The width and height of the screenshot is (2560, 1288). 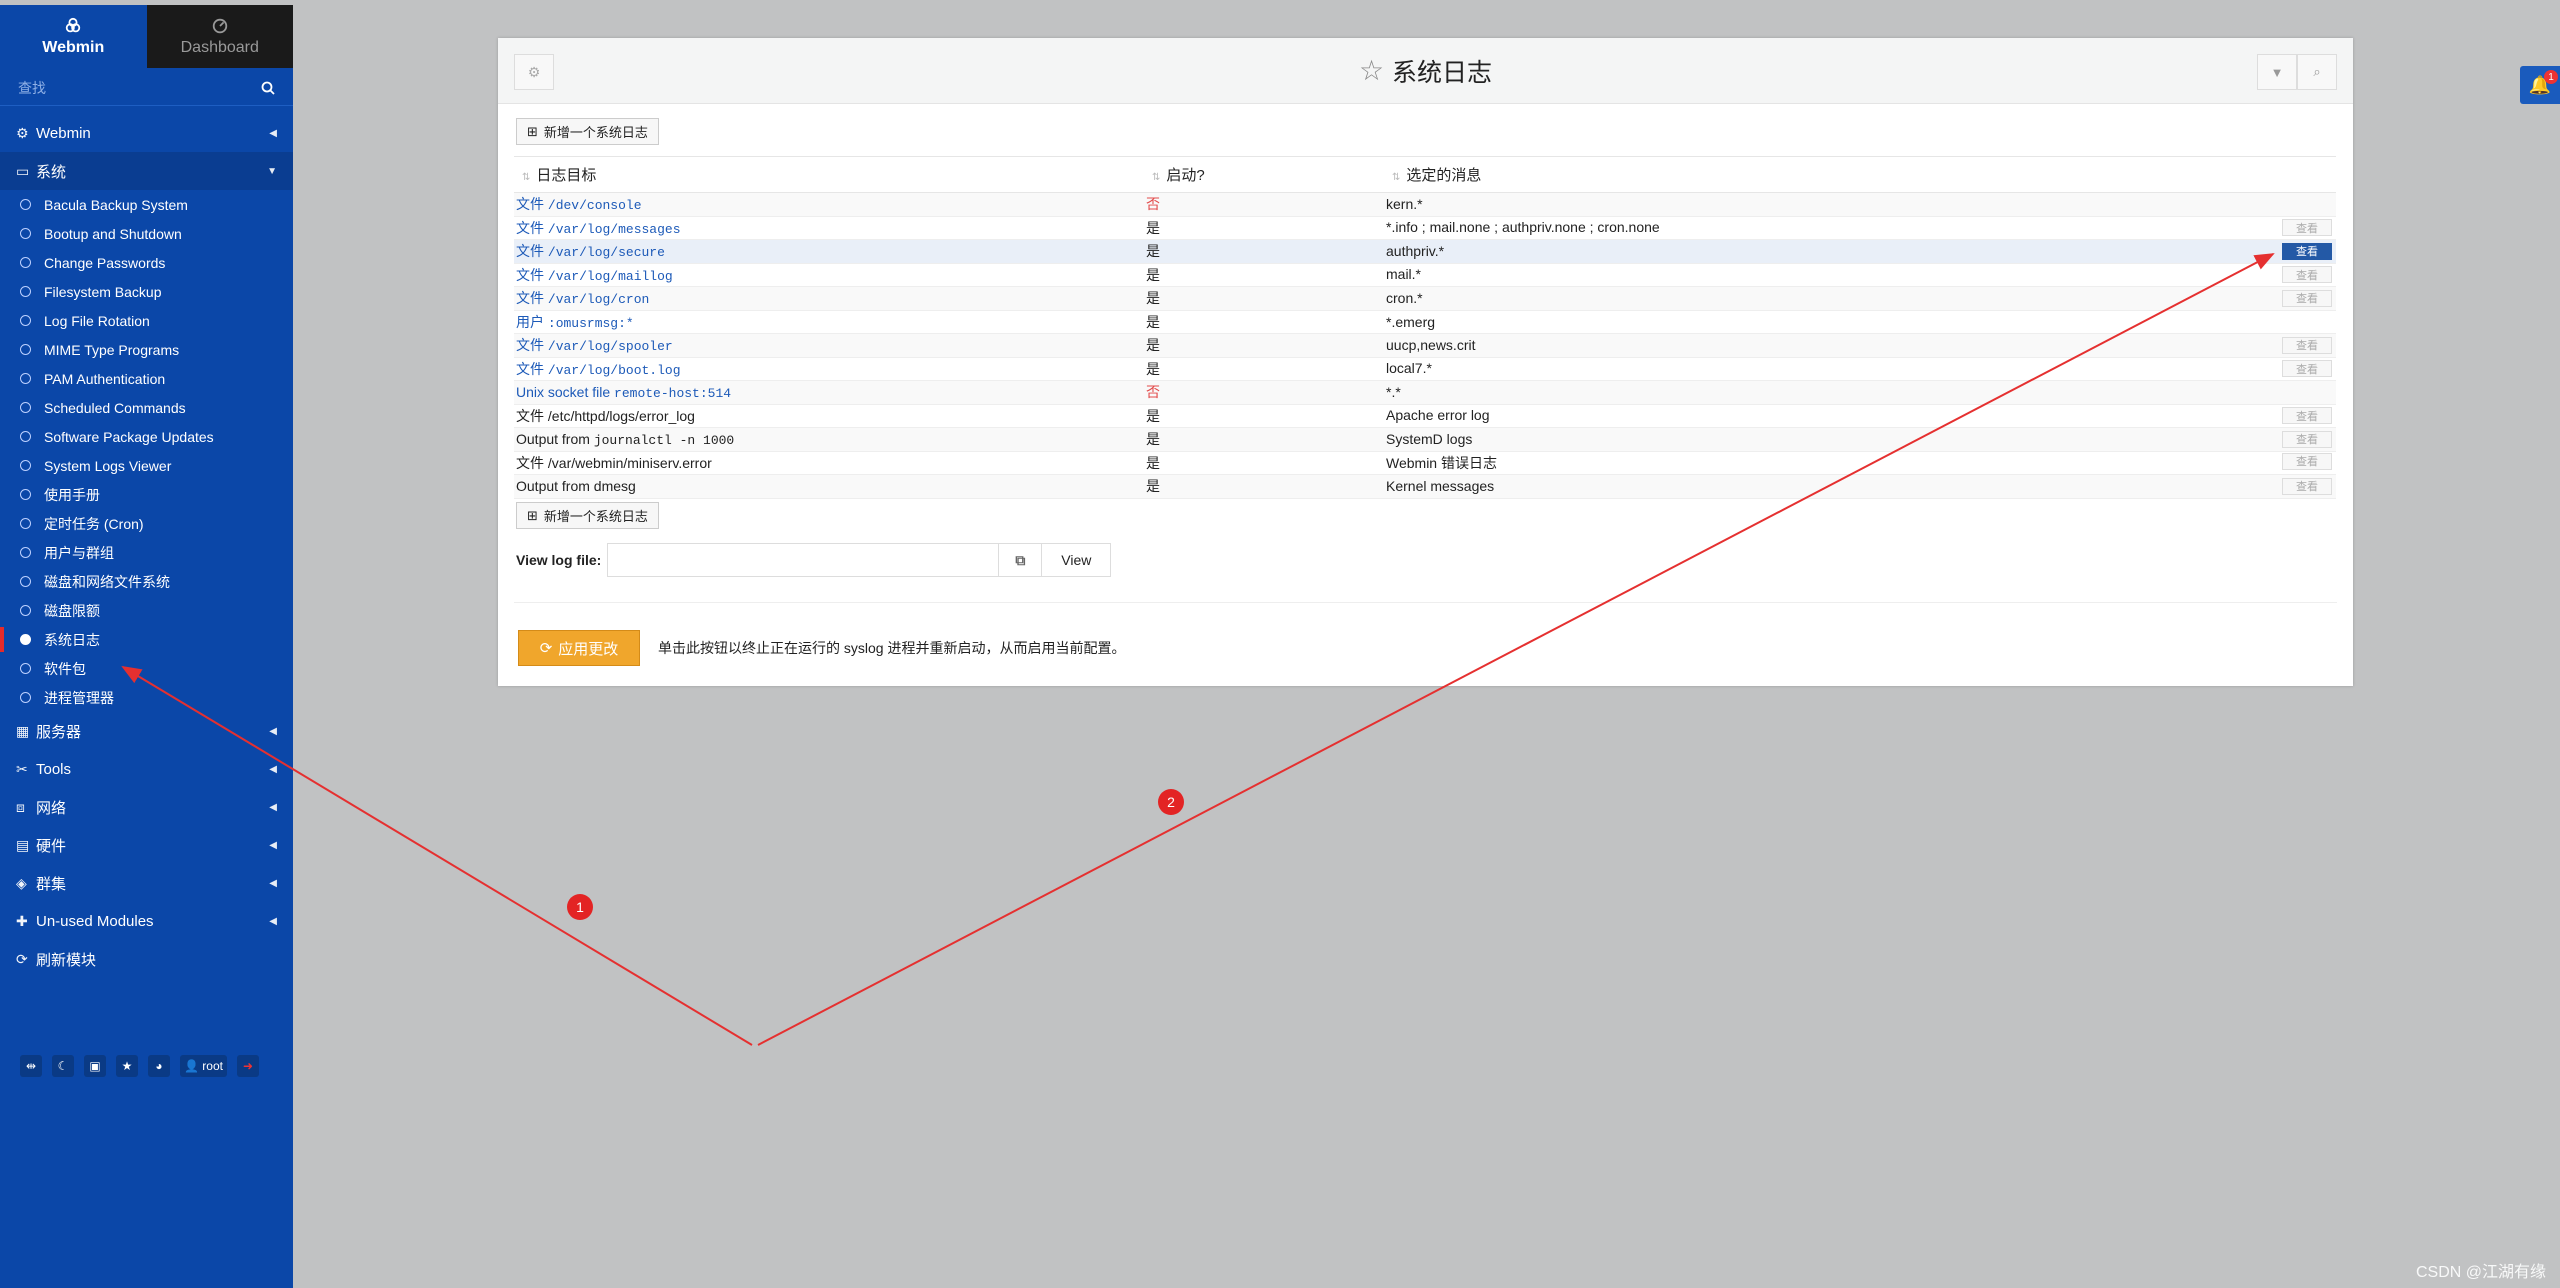 What do you see at coordinates (268, 88) in the screenshot?
I see `search-icon` at bounding box center [268, 88].